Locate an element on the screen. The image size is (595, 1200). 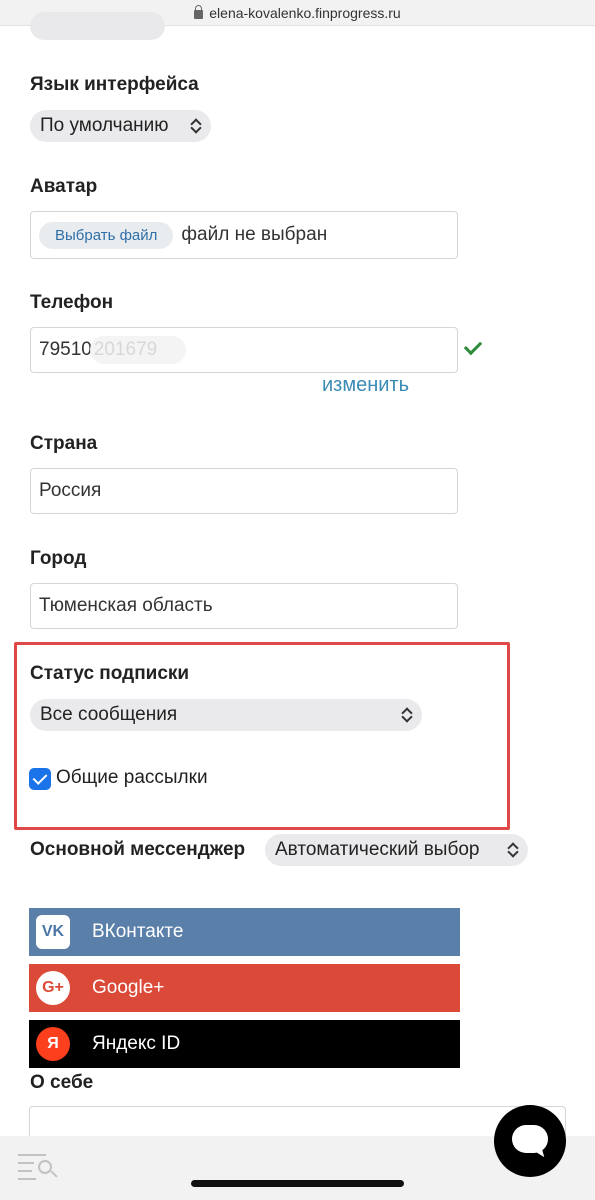
country-label: Страна is located at coordinates (64, 443).